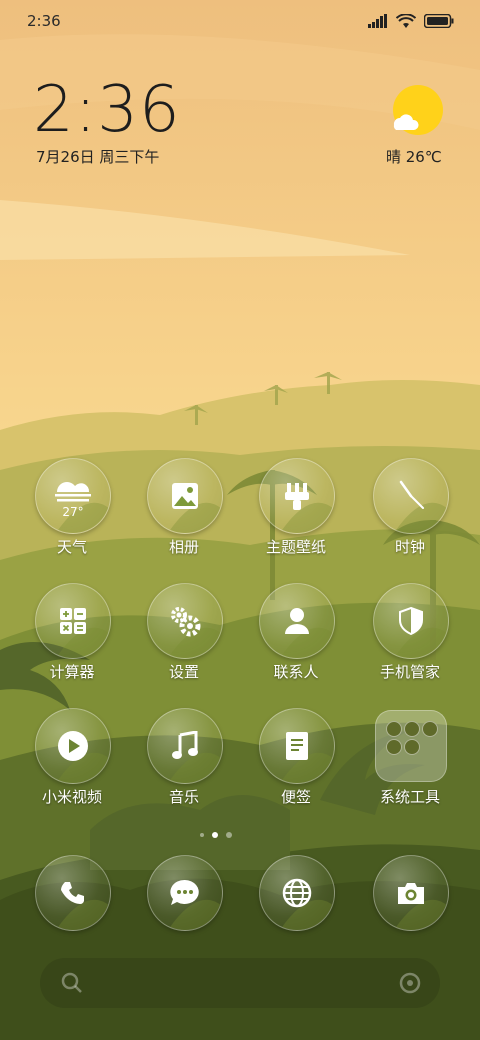 The image size is (480, 1040). Describe the element at coordinates (411, 746) in the screenshot. I see `folder-icon` at that location.